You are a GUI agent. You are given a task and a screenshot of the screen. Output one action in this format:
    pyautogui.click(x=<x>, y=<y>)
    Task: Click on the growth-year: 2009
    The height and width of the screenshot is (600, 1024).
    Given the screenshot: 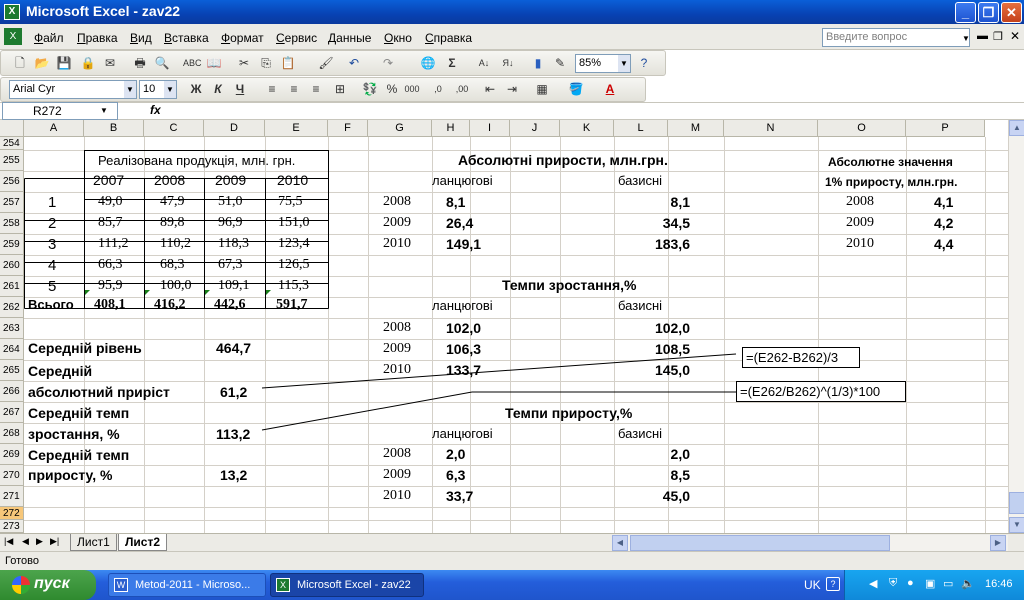 What is the action you would take?
    pyautogui.click(x=397, y=348)
    